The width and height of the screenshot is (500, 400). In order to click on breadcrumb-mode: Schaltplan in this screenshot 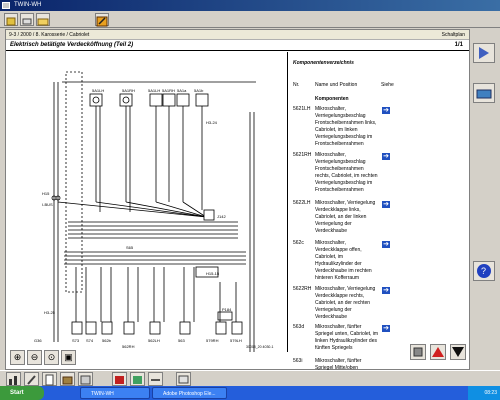, I will do `click(453, 35)`.